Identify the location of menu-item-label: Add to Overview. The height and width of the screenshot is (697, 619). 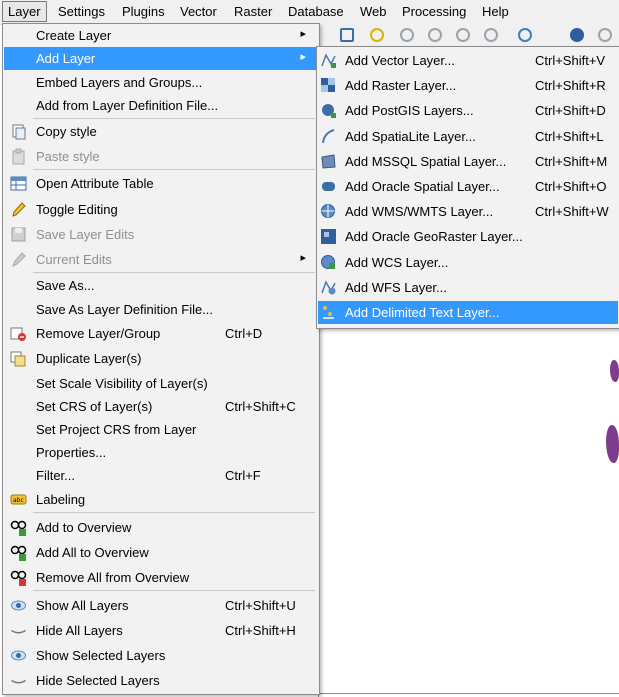
(84, 527).